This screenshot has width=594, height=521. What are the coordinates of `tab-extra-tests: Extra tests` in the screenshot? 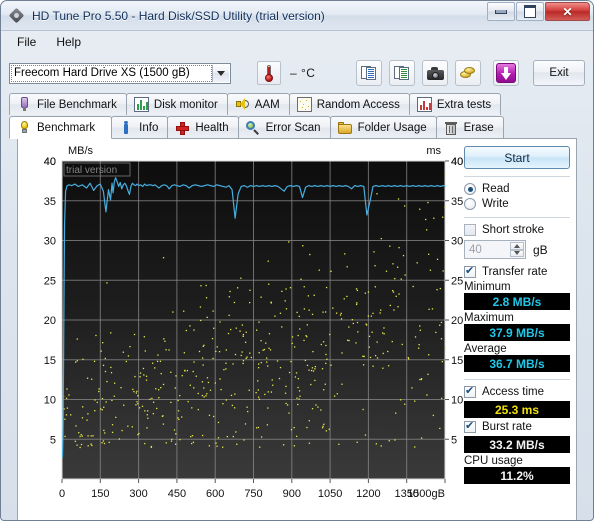 It's located at (455, 104).